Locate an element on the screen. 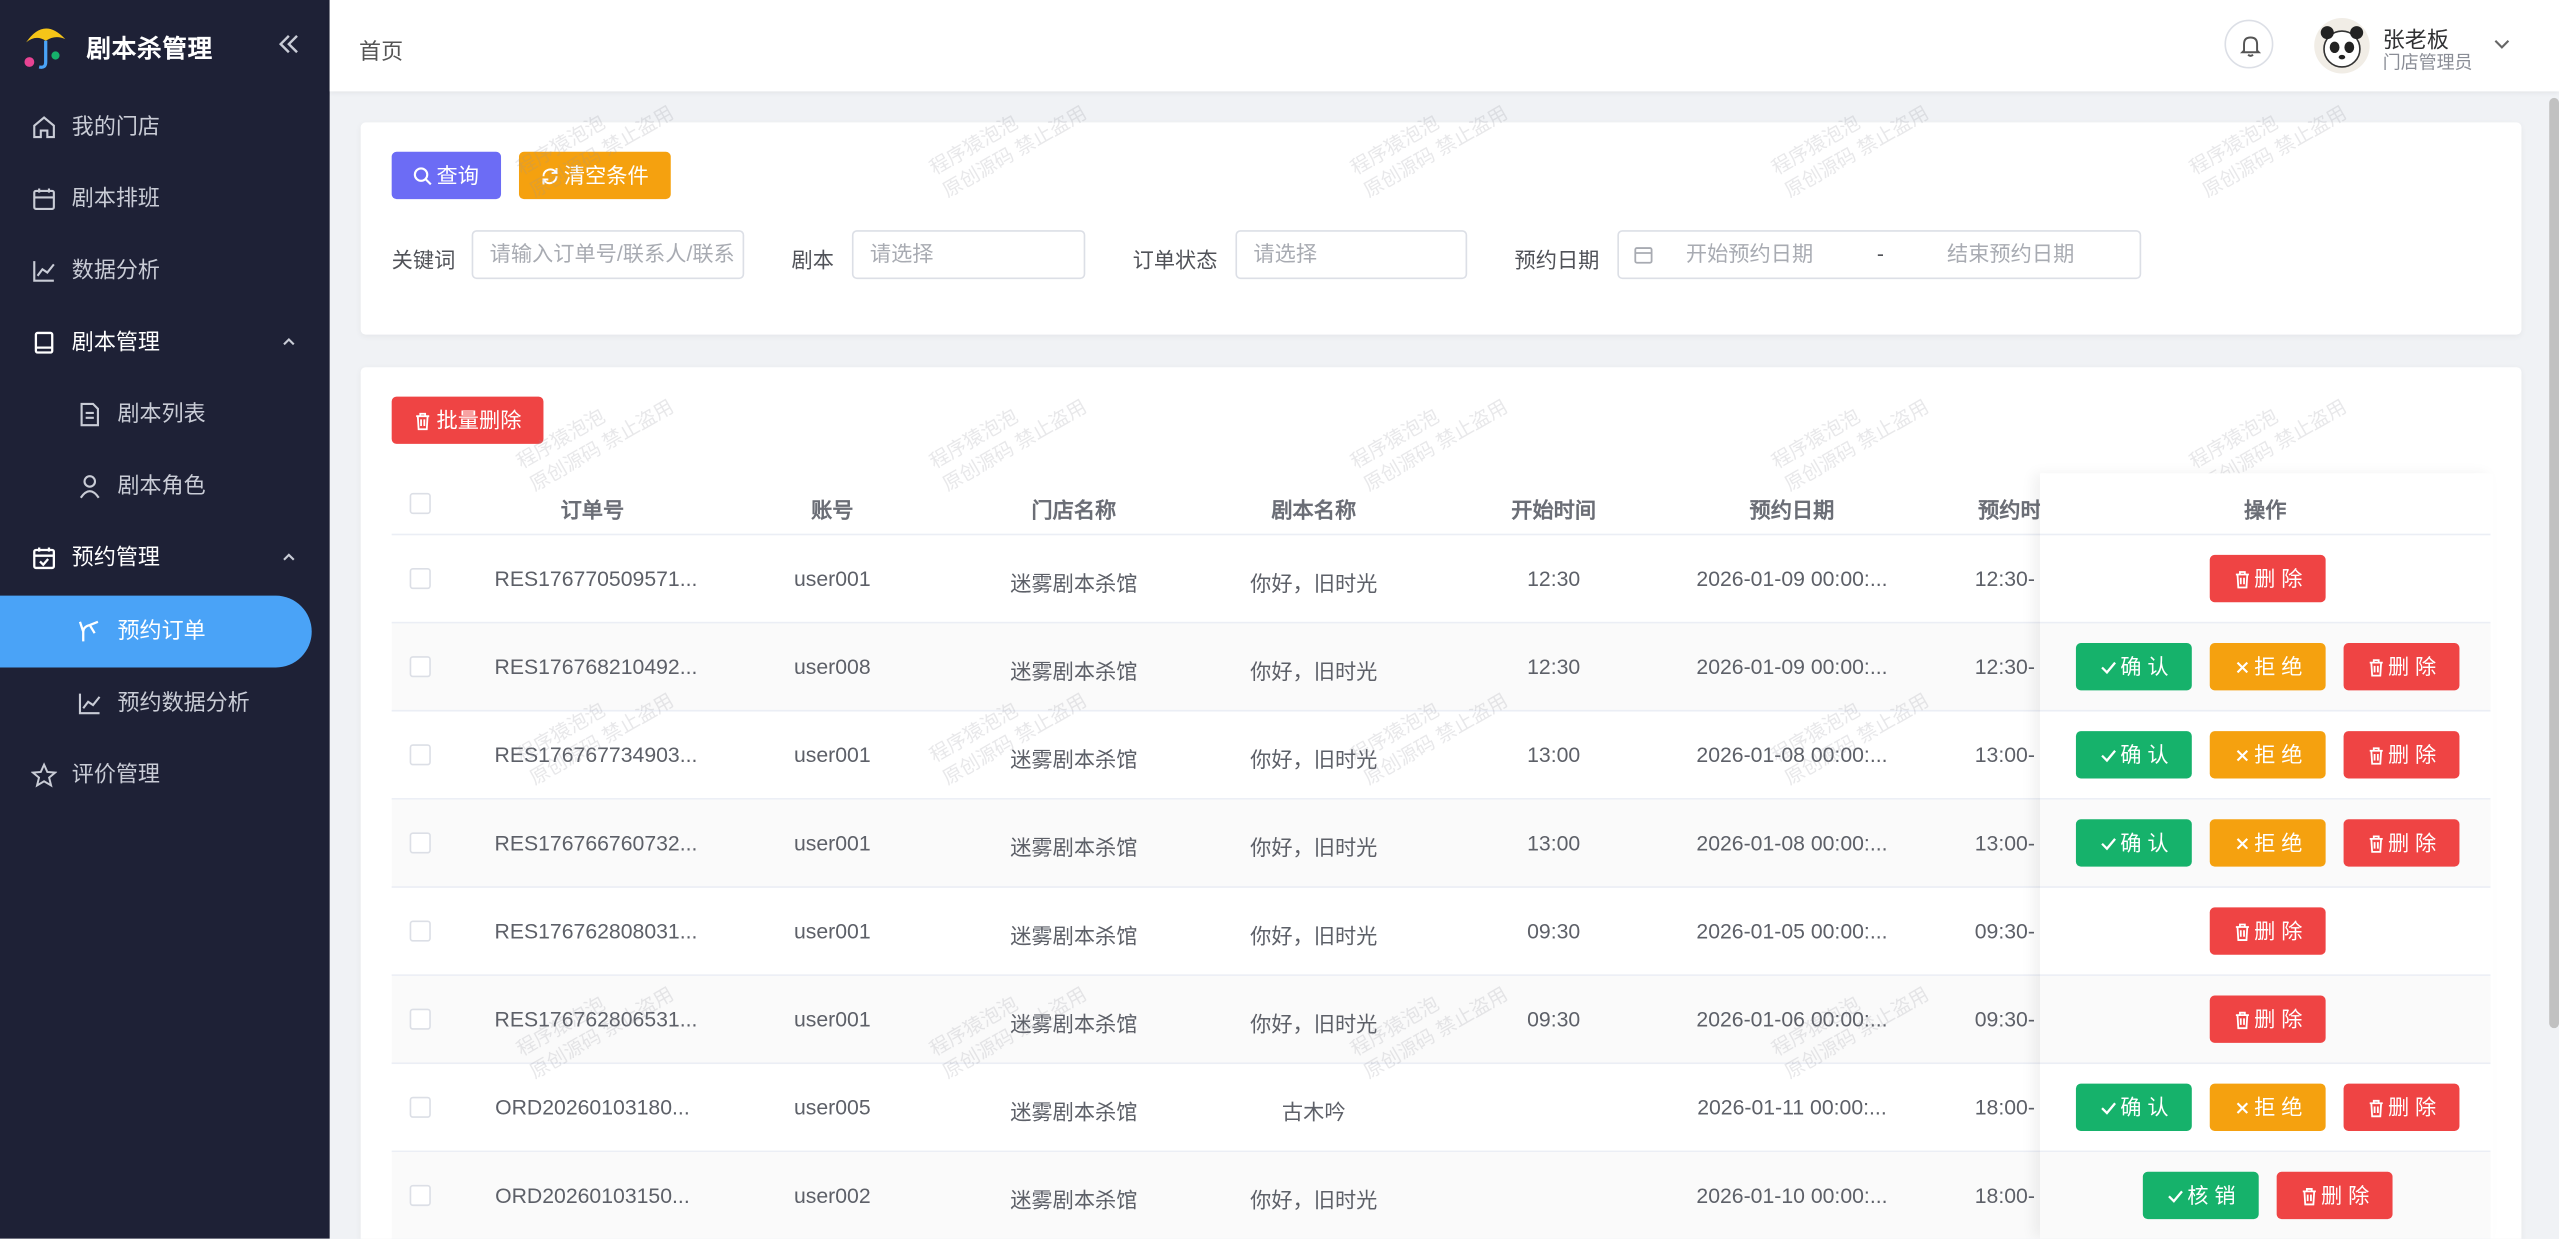 The height and width of the screenshot is (1239, 2559). chevron-down-icon is located at coordinates (2502, 44).